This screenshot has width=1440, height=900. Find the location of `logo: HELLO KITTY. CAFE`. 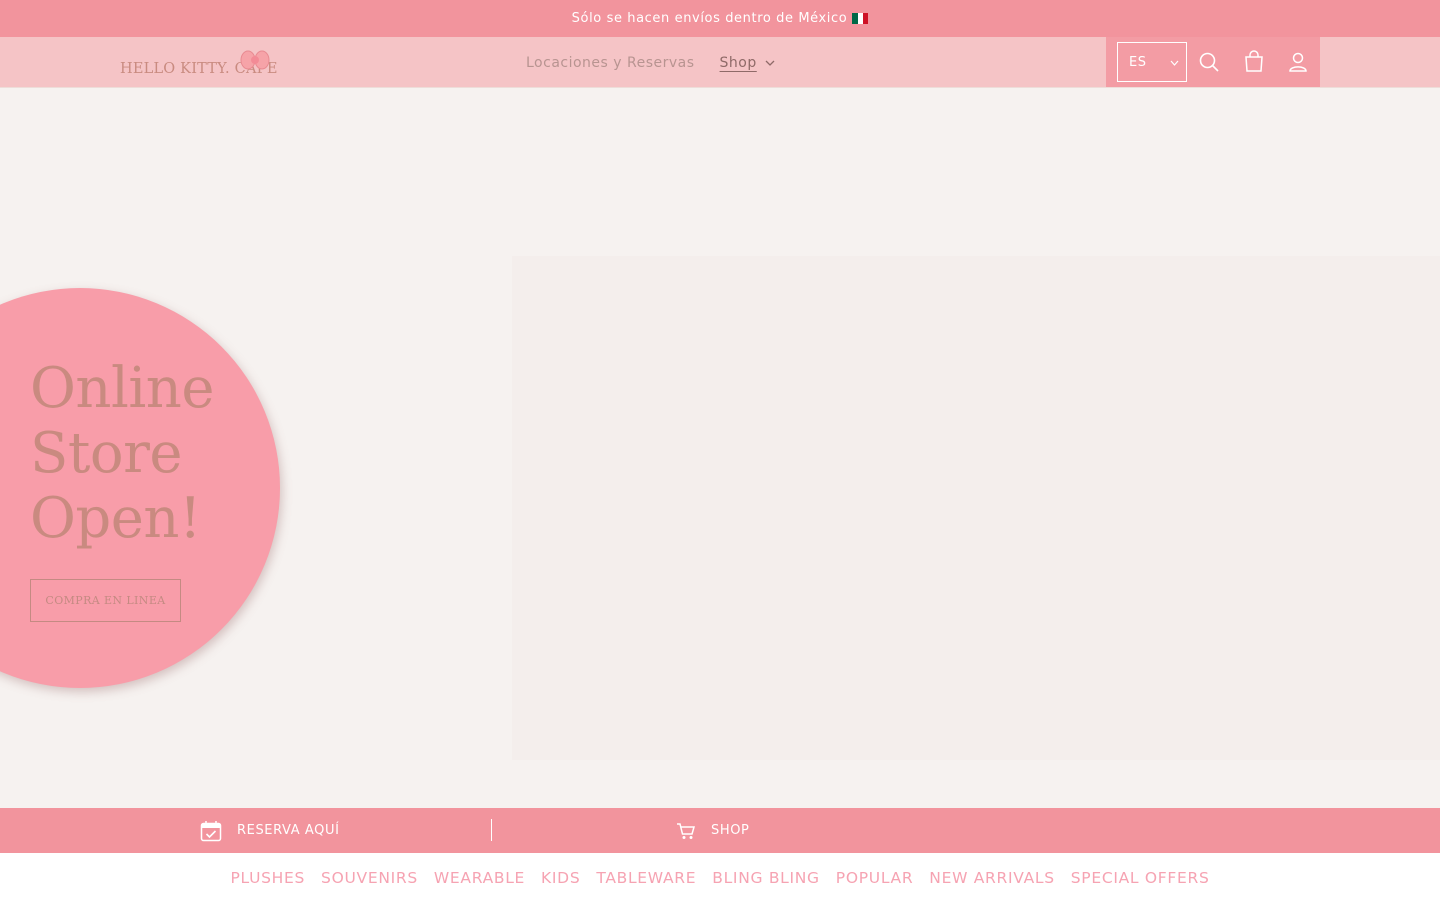

logo: HELLO KITTY. CAFE is located at coordinates (199, 62).